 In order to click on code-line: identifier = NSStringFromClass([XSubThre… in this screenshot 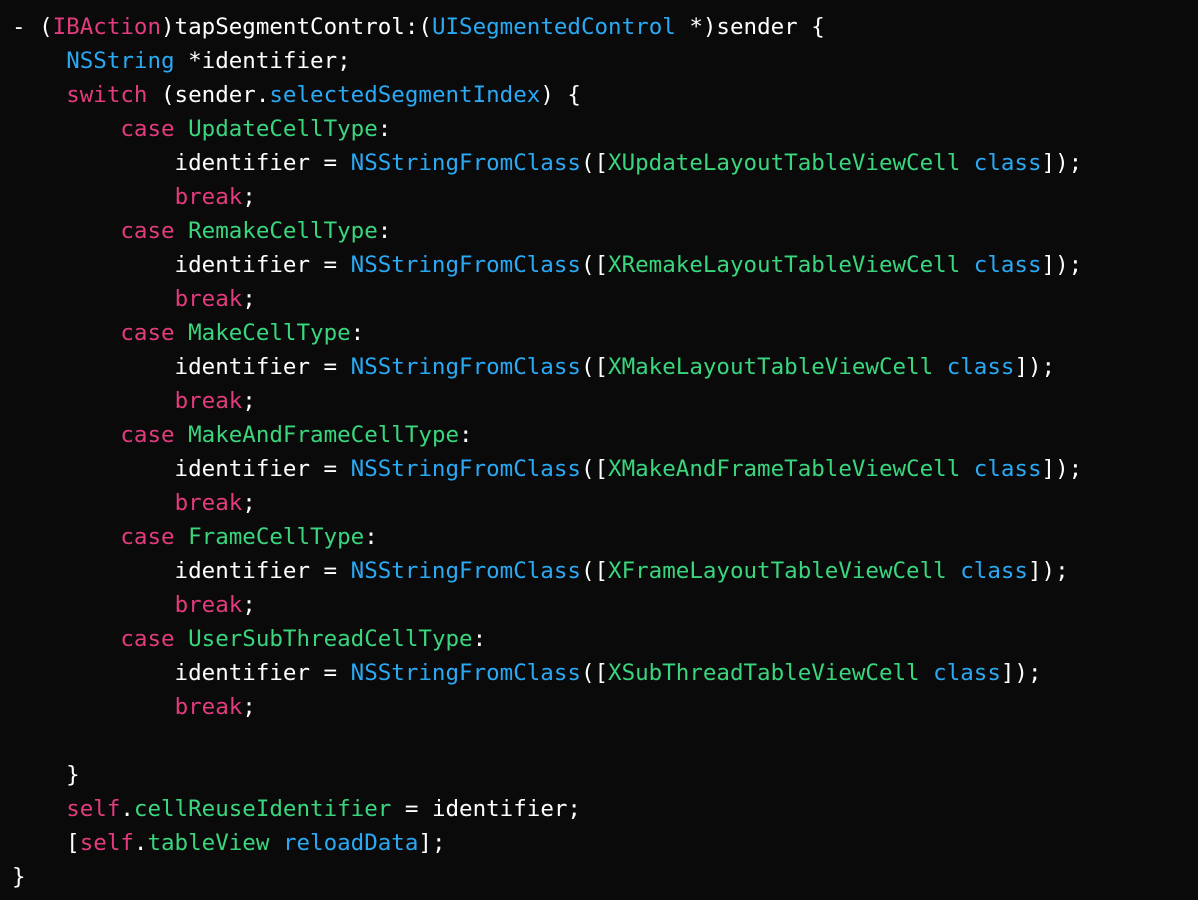, I will do `click(599, 673)`.